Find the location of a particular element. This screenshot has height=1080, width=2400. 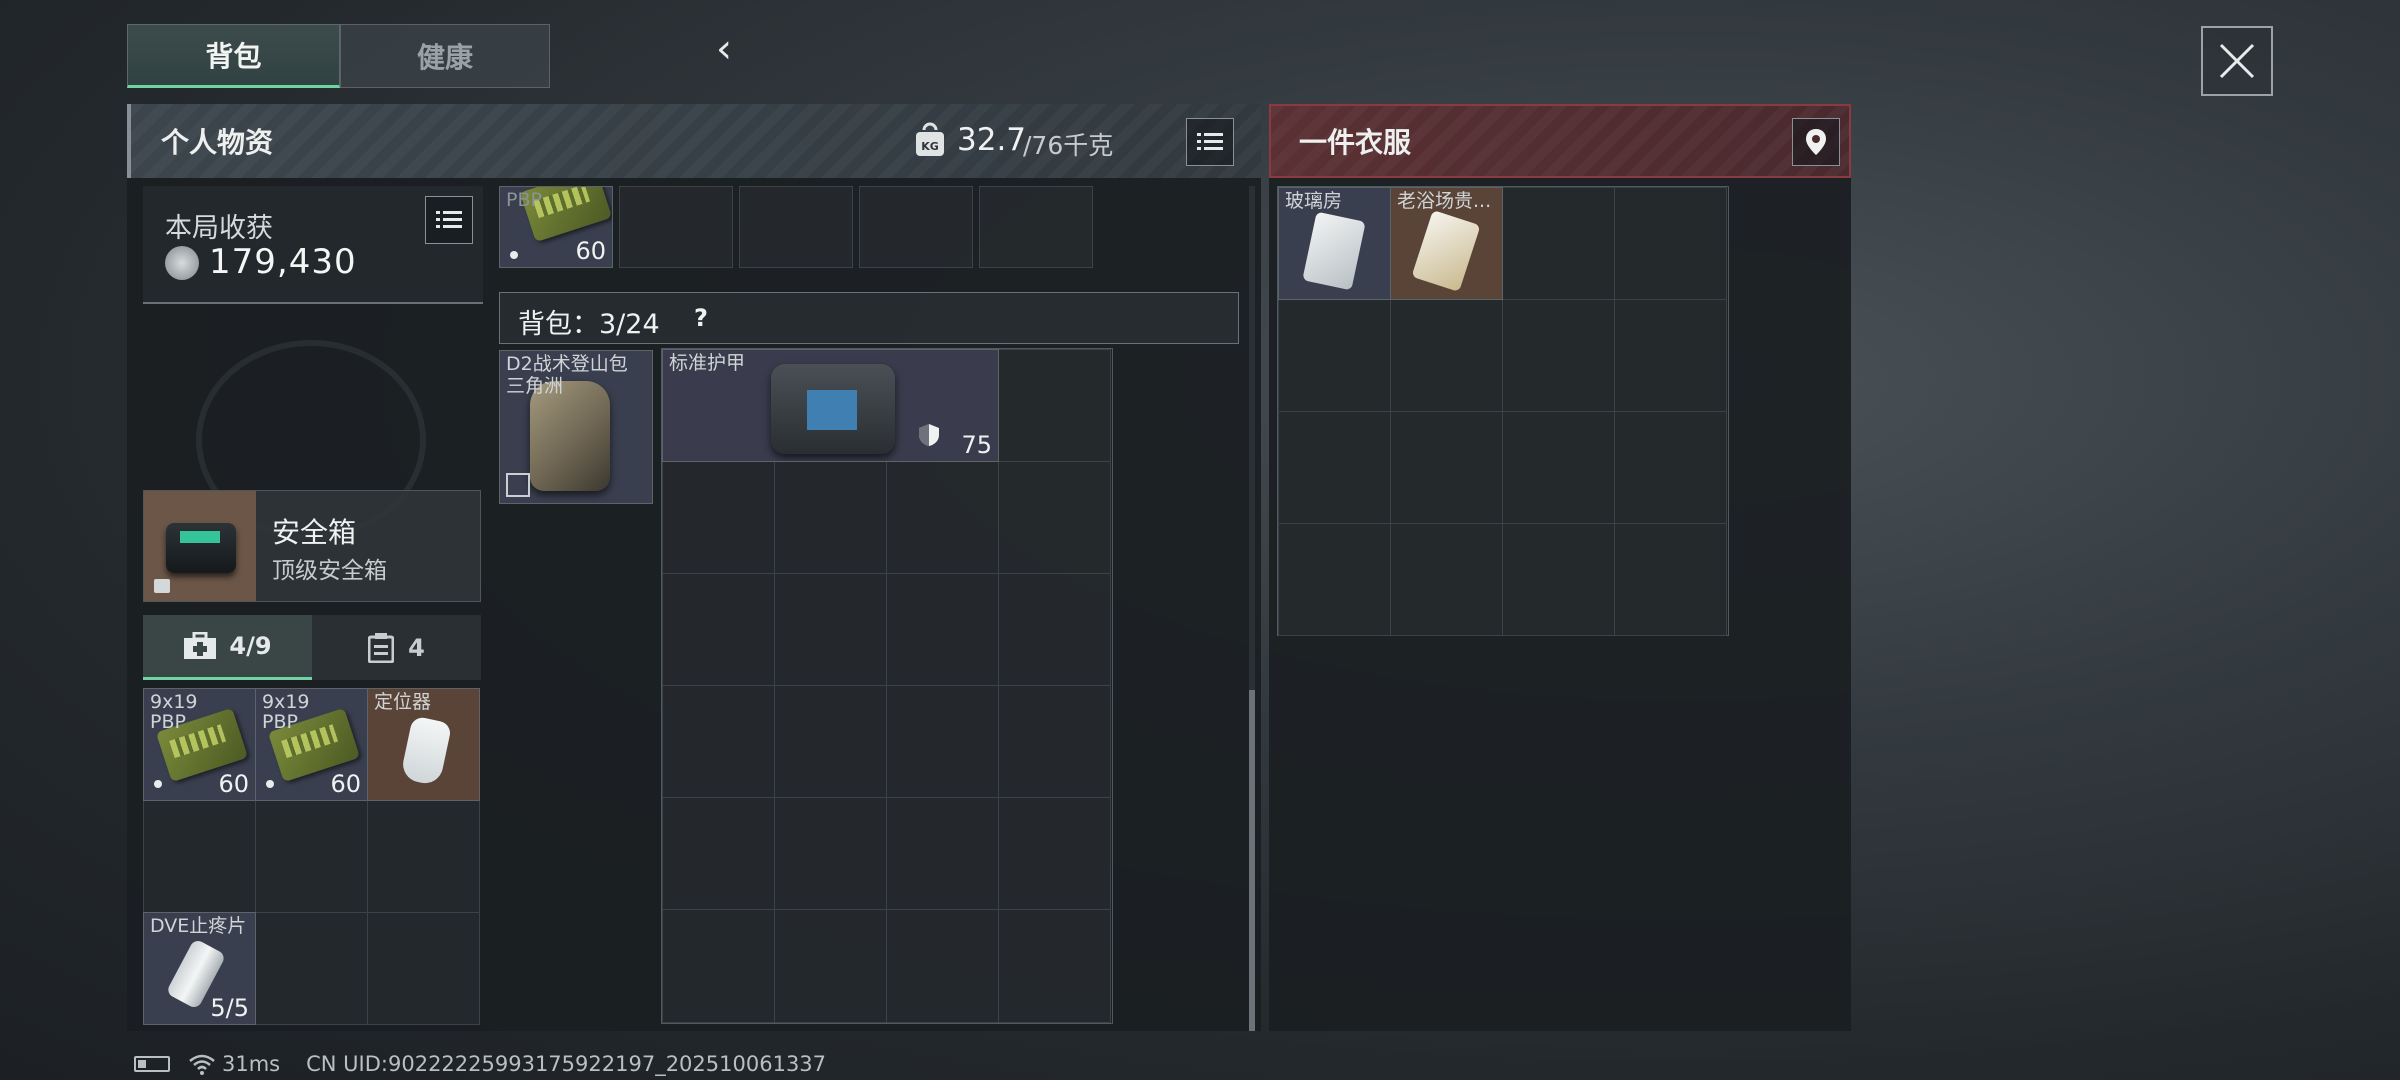

safebox-card: 安全箱 顶级安全箱 is located at coordinates (312, 546).